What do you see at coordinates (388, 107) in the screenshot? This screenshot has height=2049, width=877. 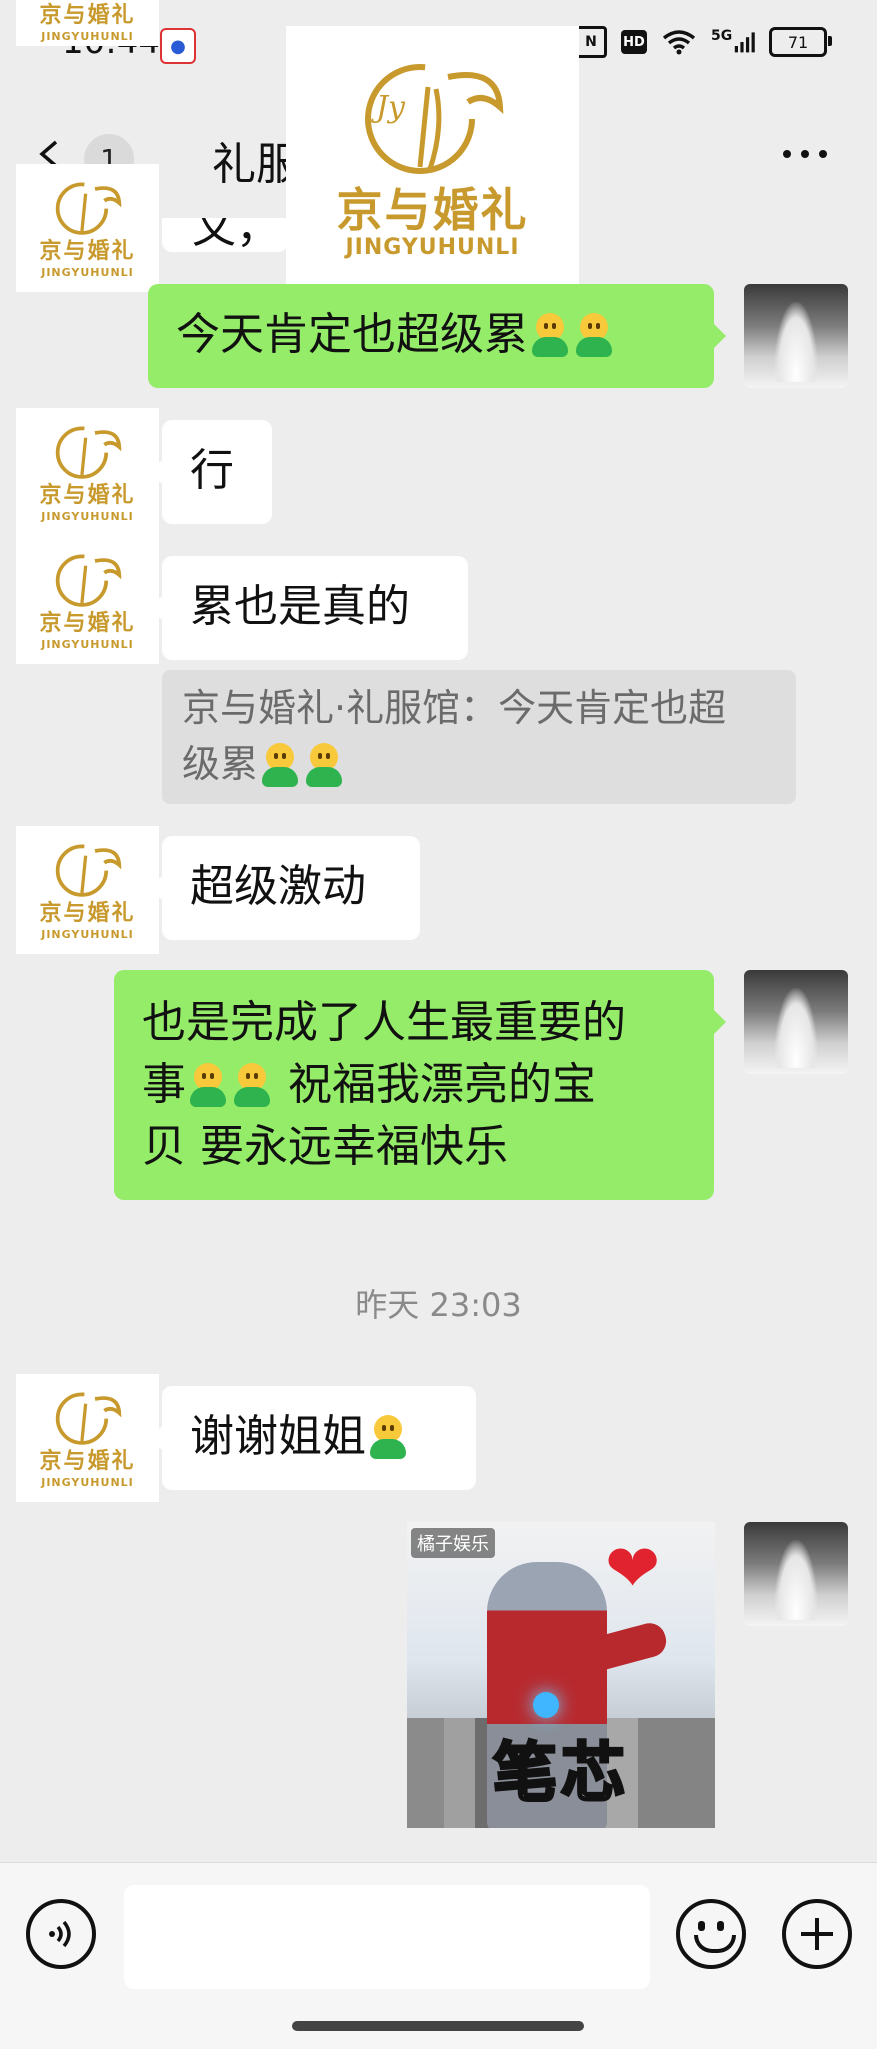 I see `svg-text: Jy` at bounding box center [388, 107].